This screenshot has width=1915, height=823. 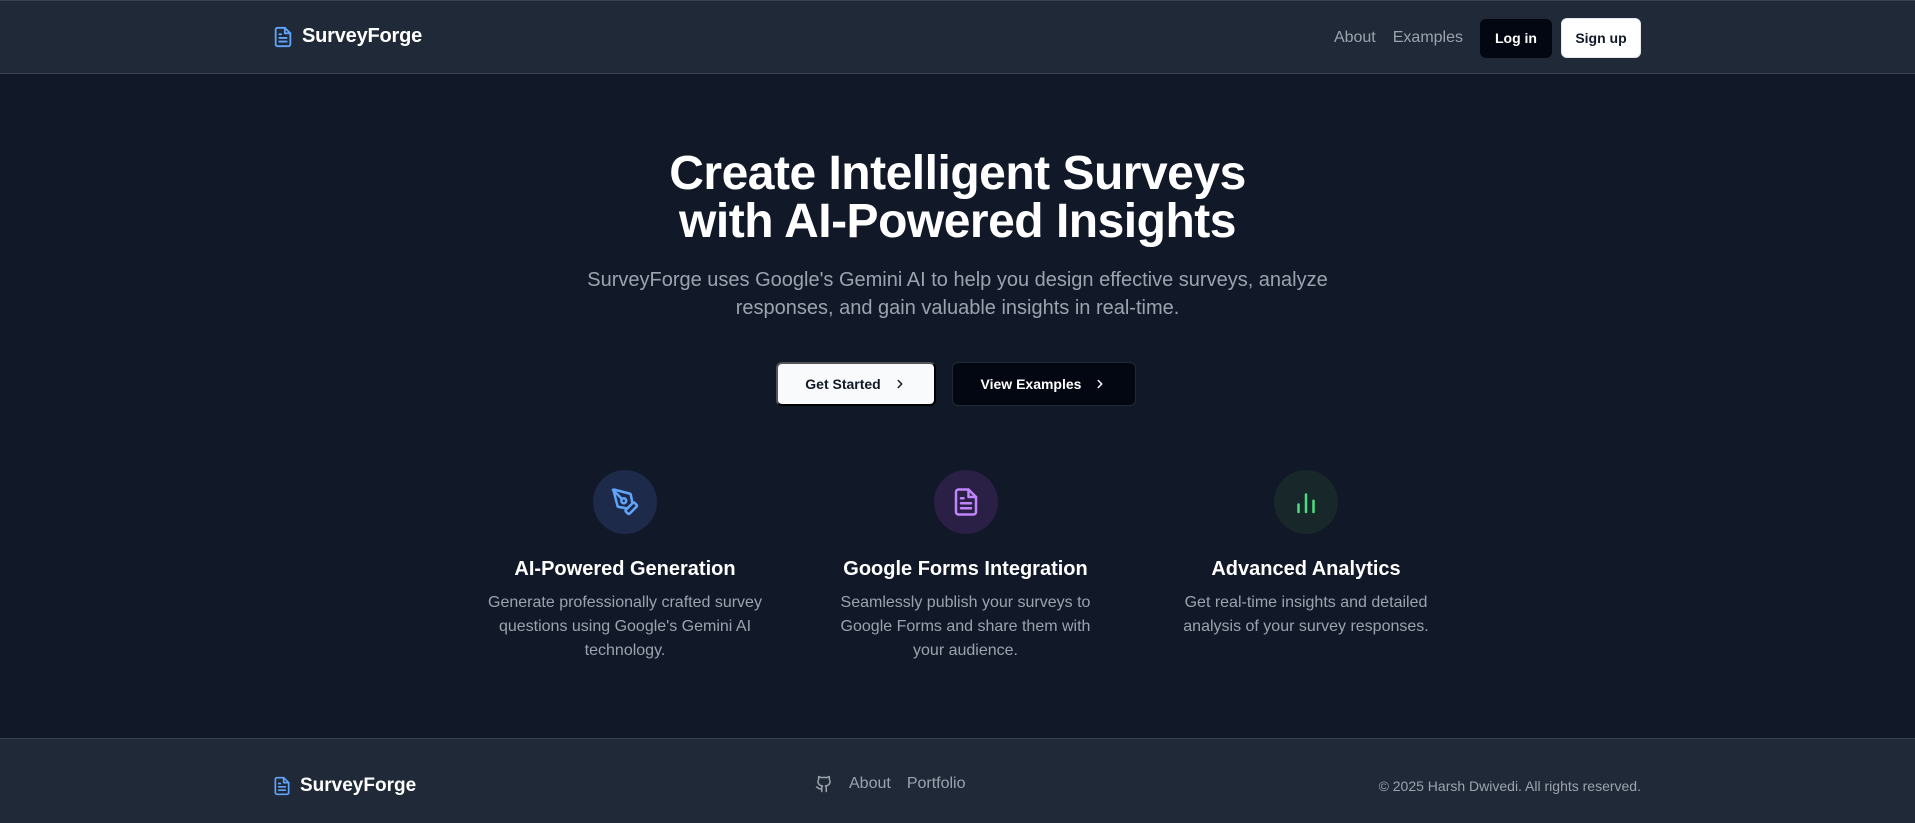 I want to click on hero-title-line2: with AI-Powered Insights, so click(x=957, y=221).